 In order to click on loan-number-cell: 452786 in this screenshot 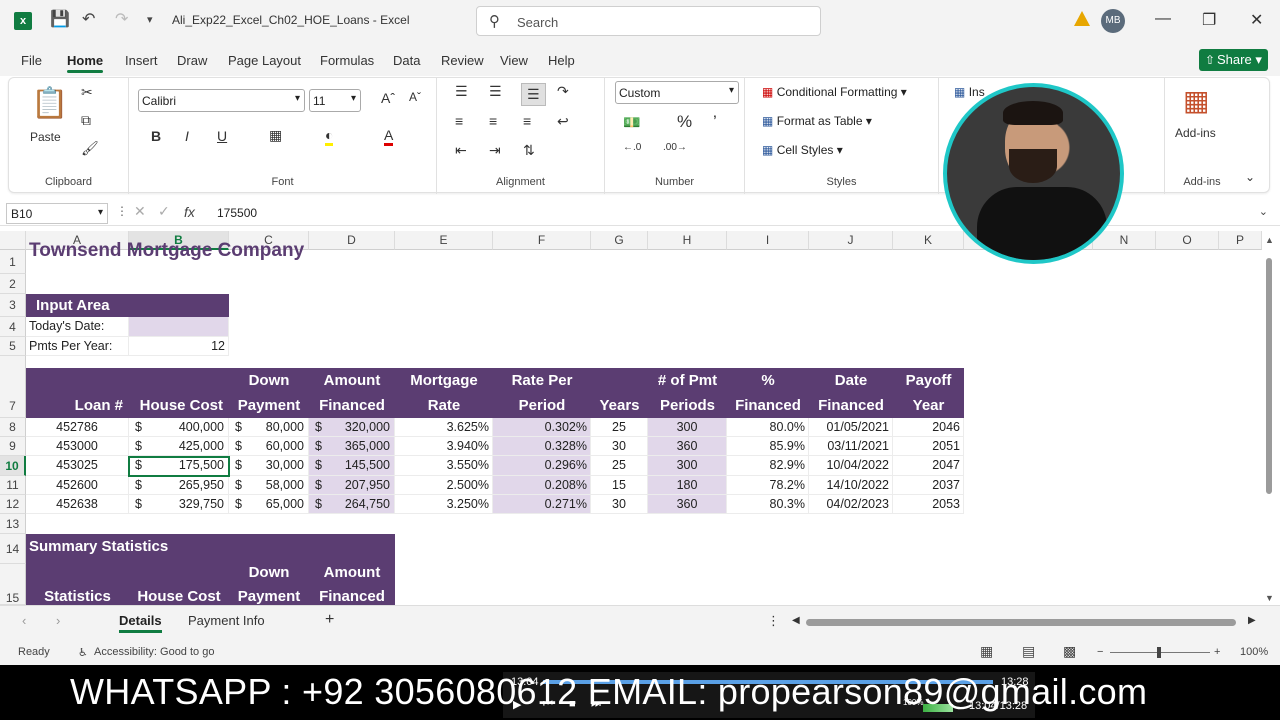, I will do `click(77, 427)`.